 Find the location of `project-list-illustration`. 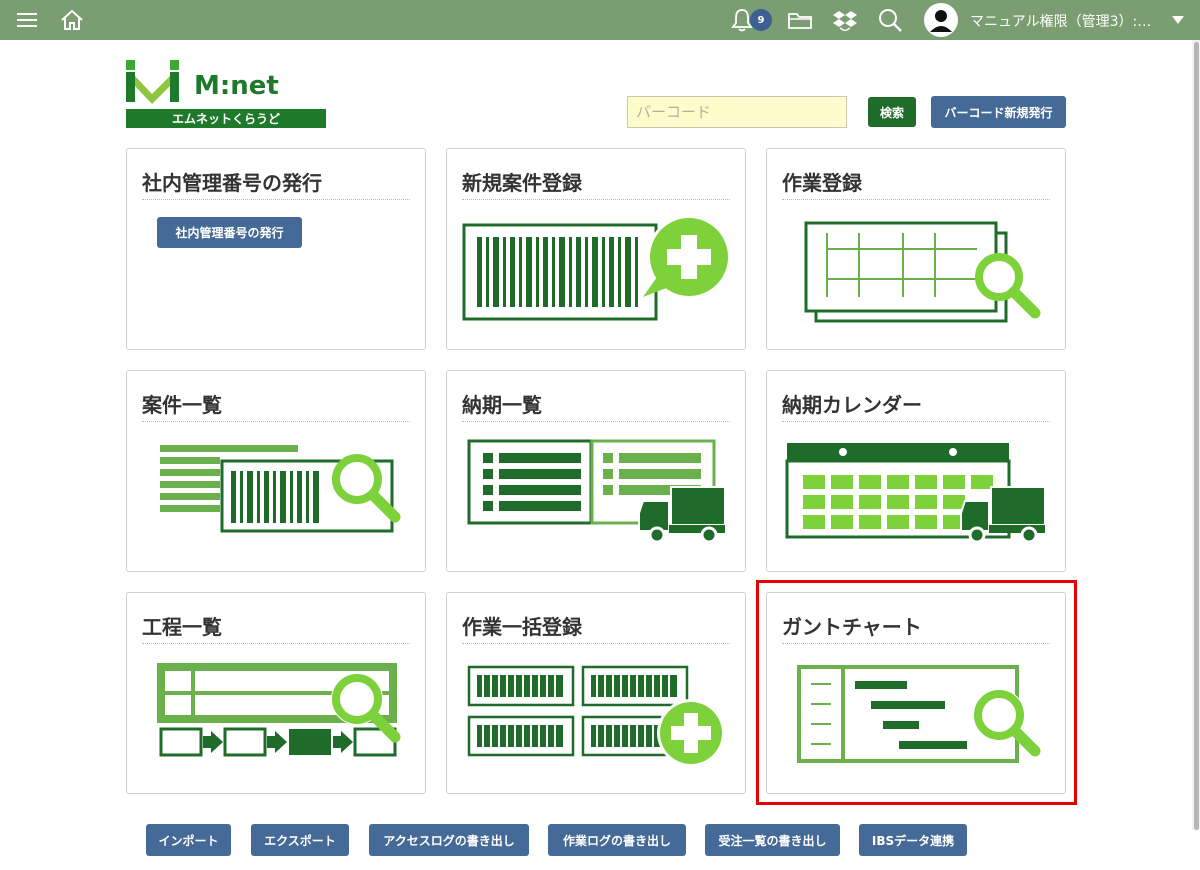

project-list-illustration is located at coordinates (280, 489).